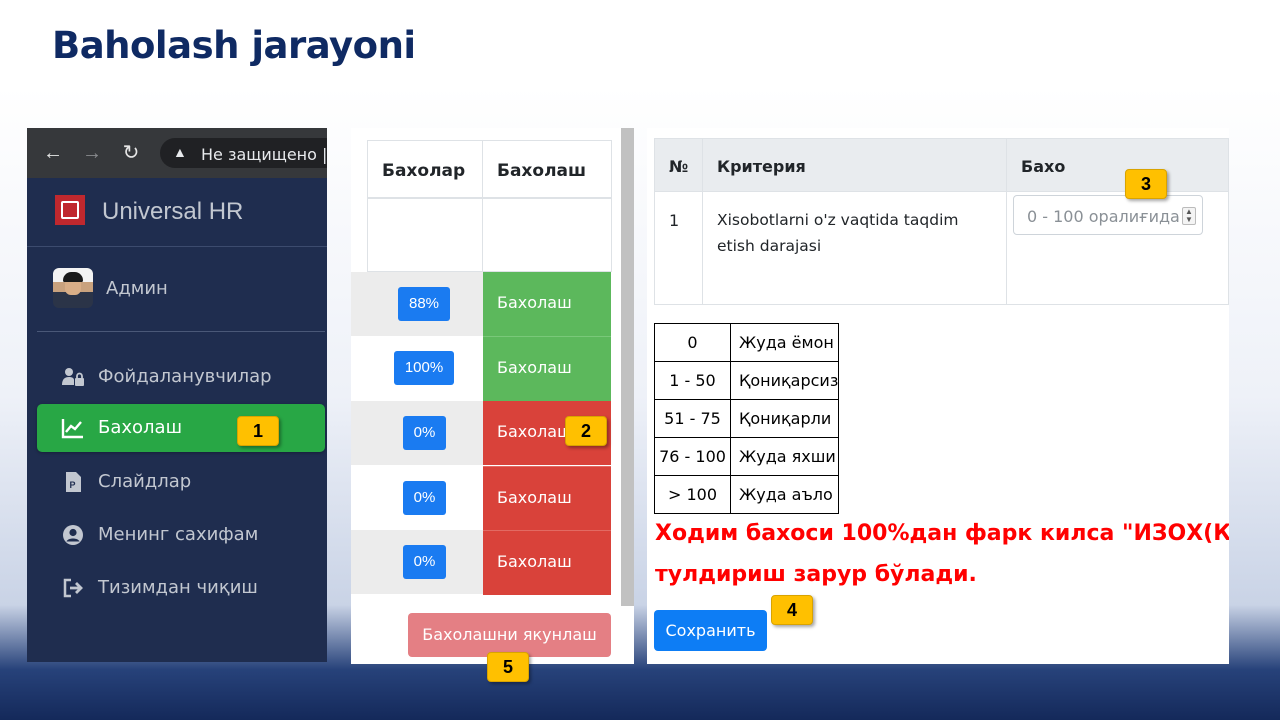 The width and height of the screenshot is (1280, 720). Describe the element at coordinates (784, 342) in the screenshot. I see `scale-label: Жуда ёмон` at that location.